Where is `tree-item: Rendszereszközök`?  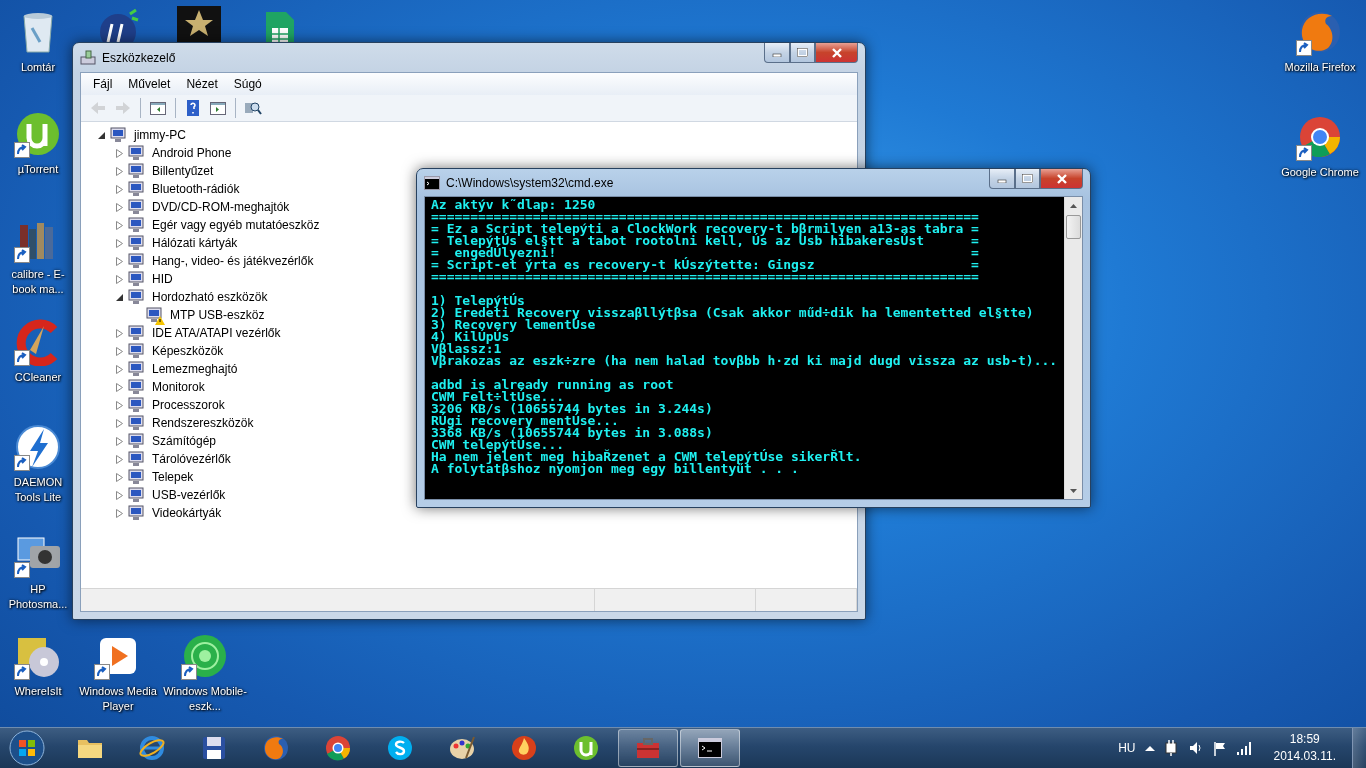
tree-item: Rendszereszközök is located at coordinates (203, 423).